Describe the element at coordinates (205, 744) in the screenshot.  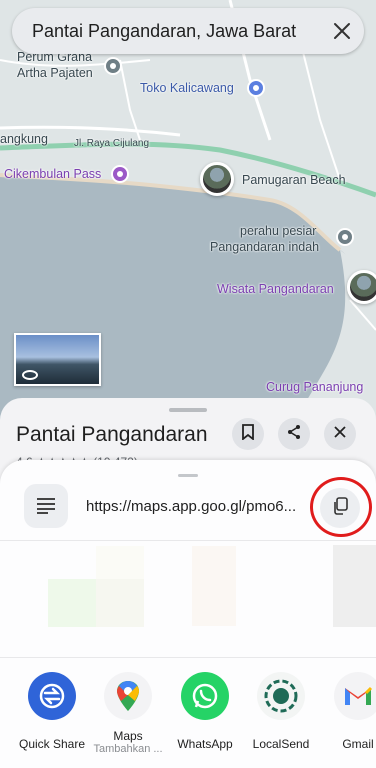
I see `share-app-label: WhatsApp` at that location.